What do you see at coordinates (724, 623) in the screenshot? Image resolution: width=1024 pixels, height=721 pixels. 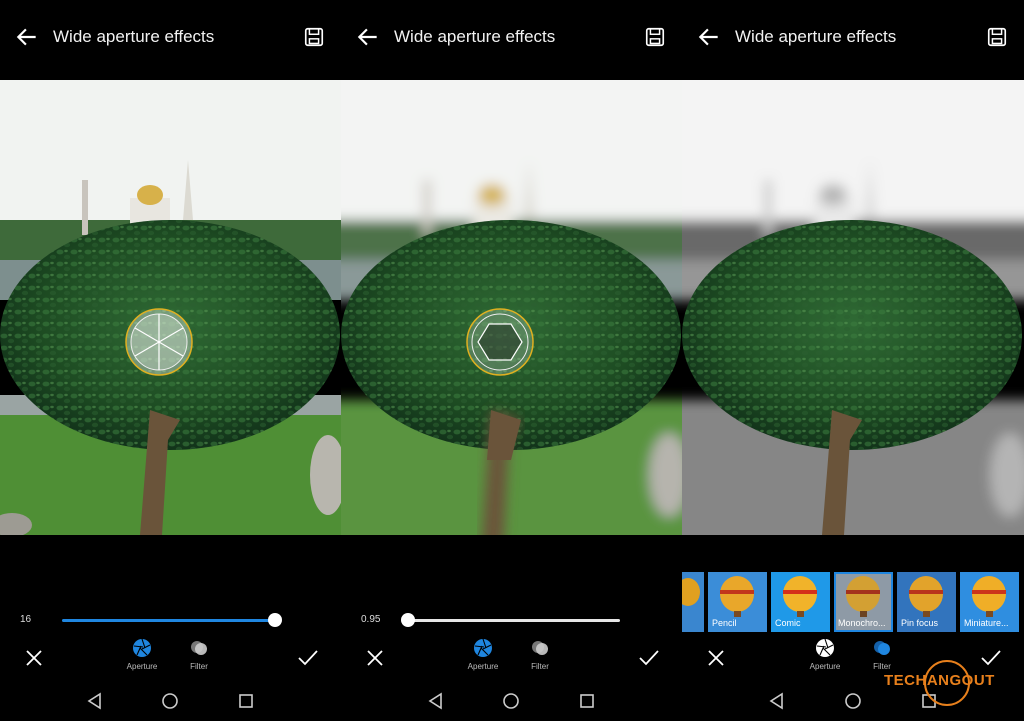 I see `filter-label: Pencil` at bounding box center [724, 623].